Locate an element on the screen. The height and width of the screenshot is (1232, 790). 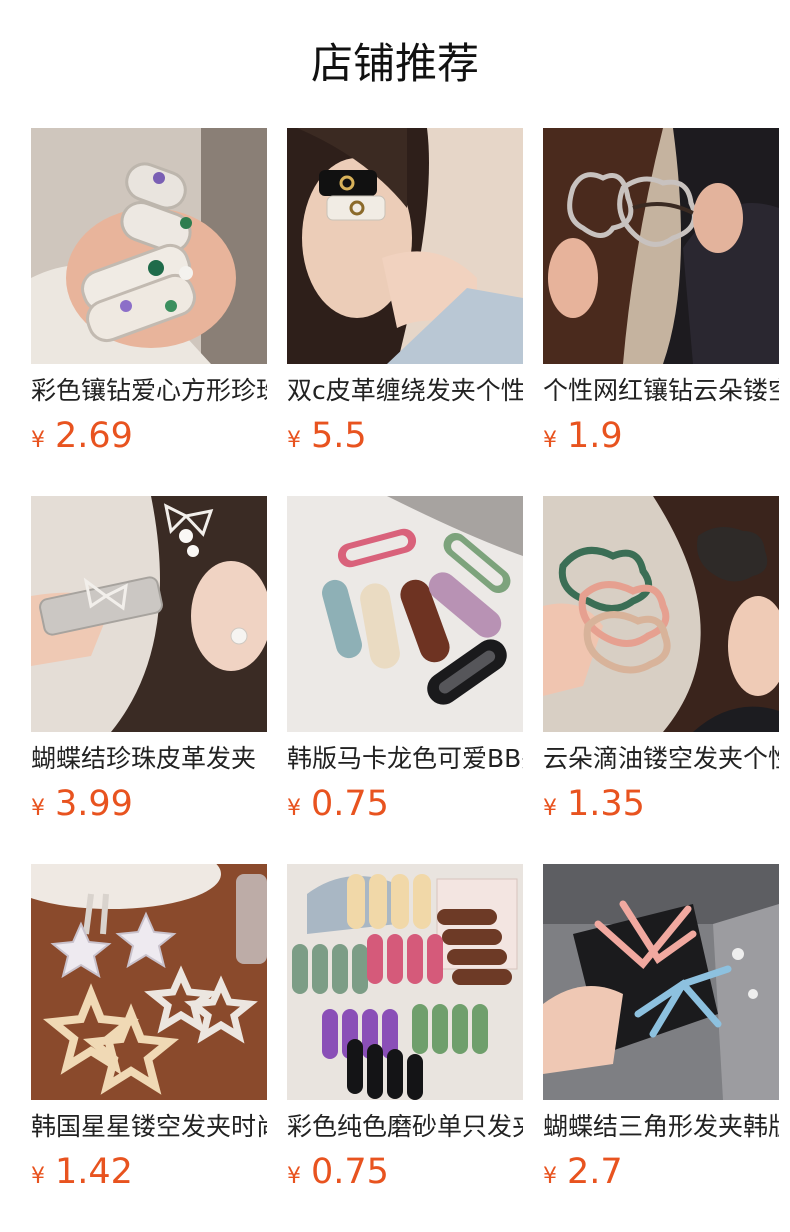
product-card: 云朵滴油镂空发夹个性 ¥1.35 is located at coordinates (661, 663).